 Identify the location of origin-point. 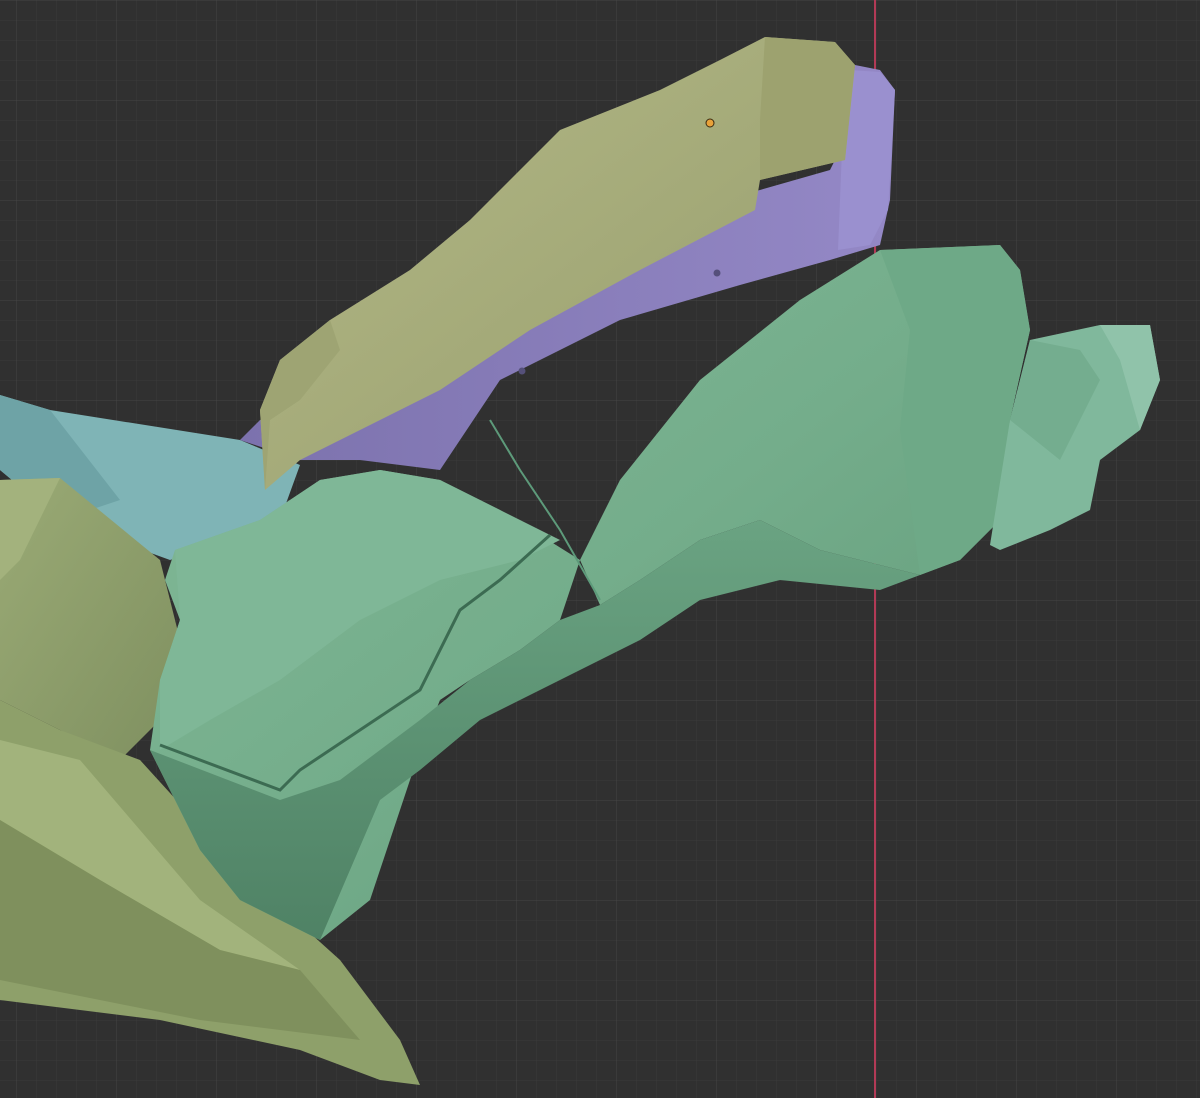
(710, 123).